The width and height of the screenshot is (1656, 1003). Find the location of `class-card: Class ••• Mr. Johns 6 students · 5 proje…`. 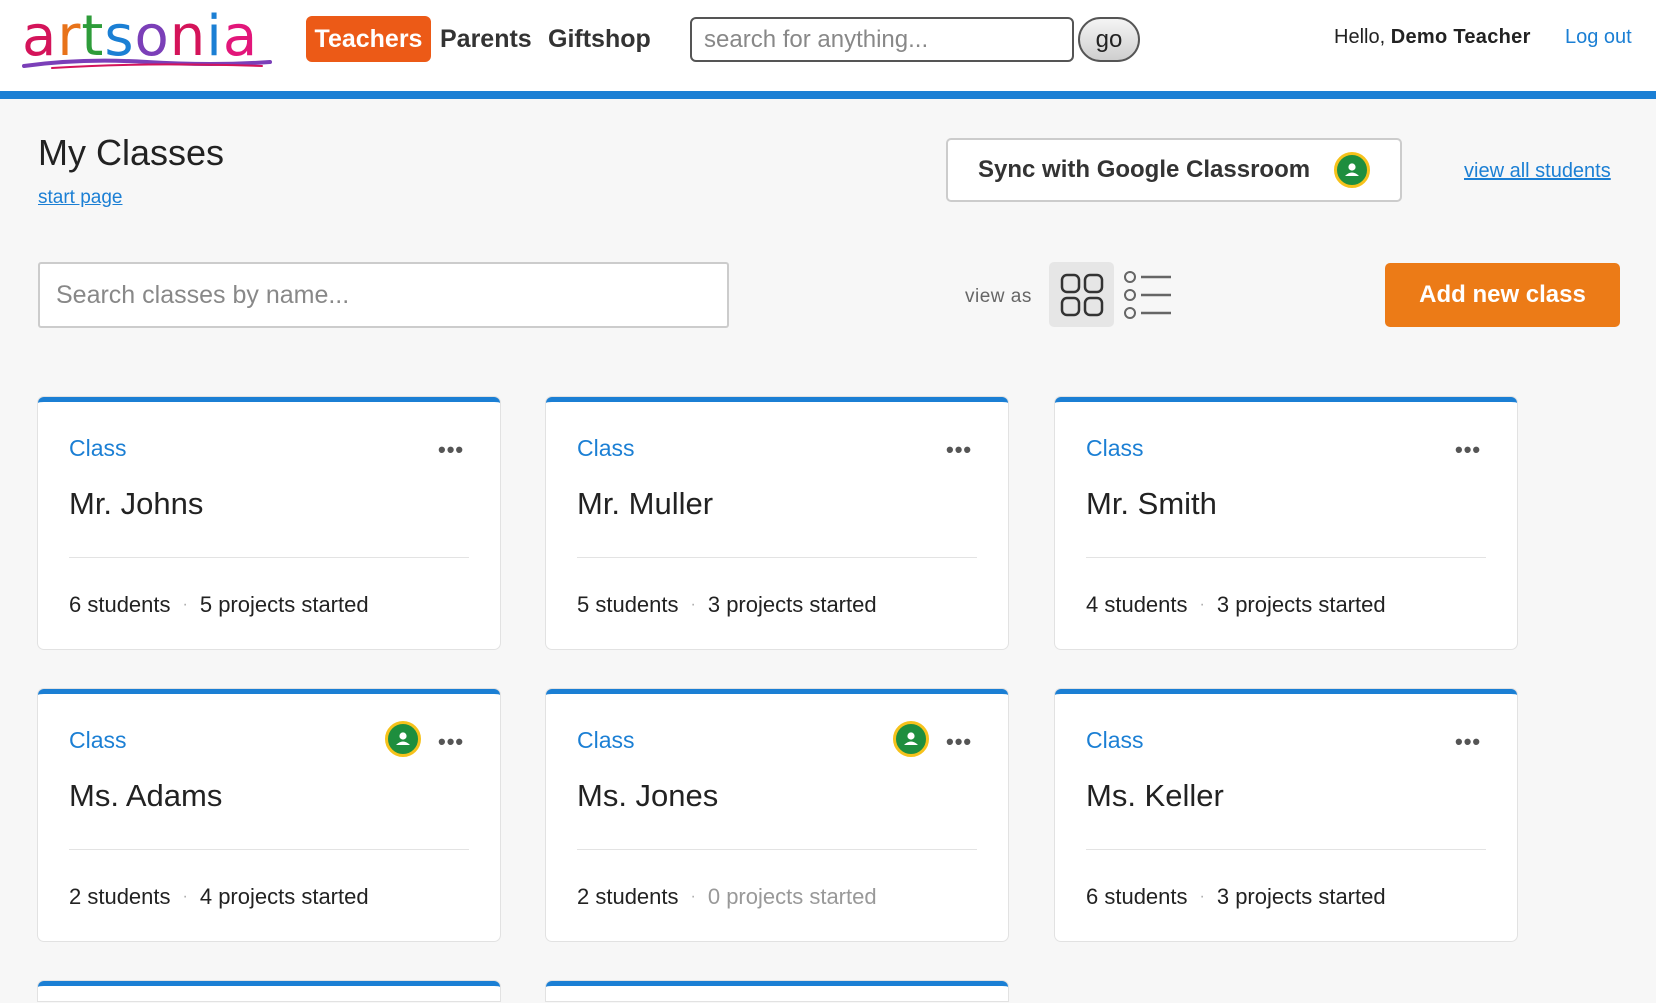

class-card: Class ••• Mr. Johns 6 students · 5 proje… is located at coordinates (269, 523).